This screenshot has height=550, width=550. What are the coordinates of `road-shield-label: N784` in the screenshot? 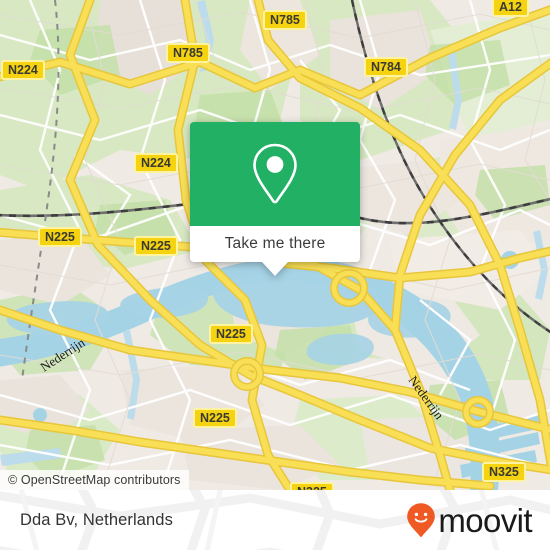 It's located at (386, 67).